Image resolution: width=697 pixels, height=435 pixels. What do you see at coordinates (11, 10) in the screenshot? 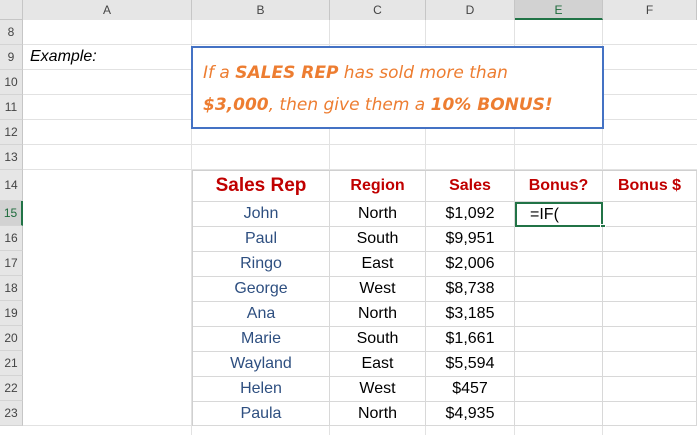
I see `select-all-corner` at bounding box center [11, 10].